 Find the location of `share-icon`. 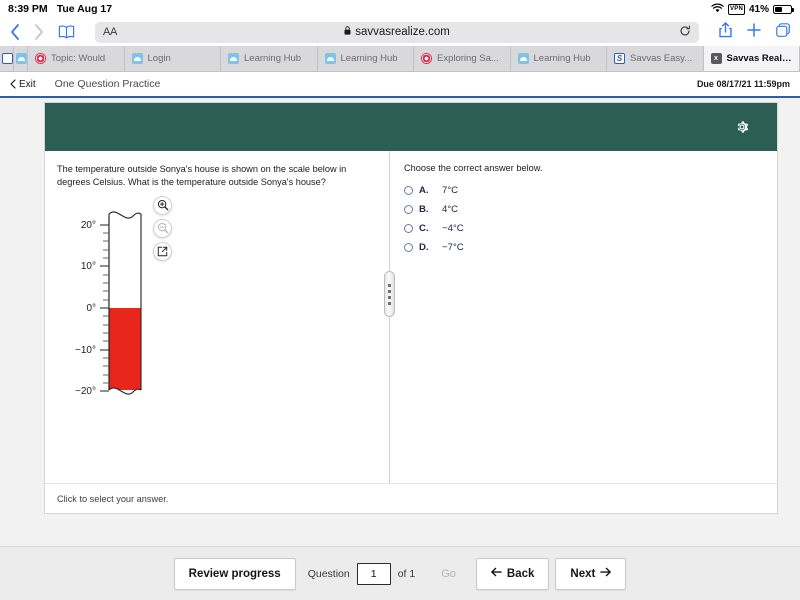

share-icon is located at coordinates (725, 32).